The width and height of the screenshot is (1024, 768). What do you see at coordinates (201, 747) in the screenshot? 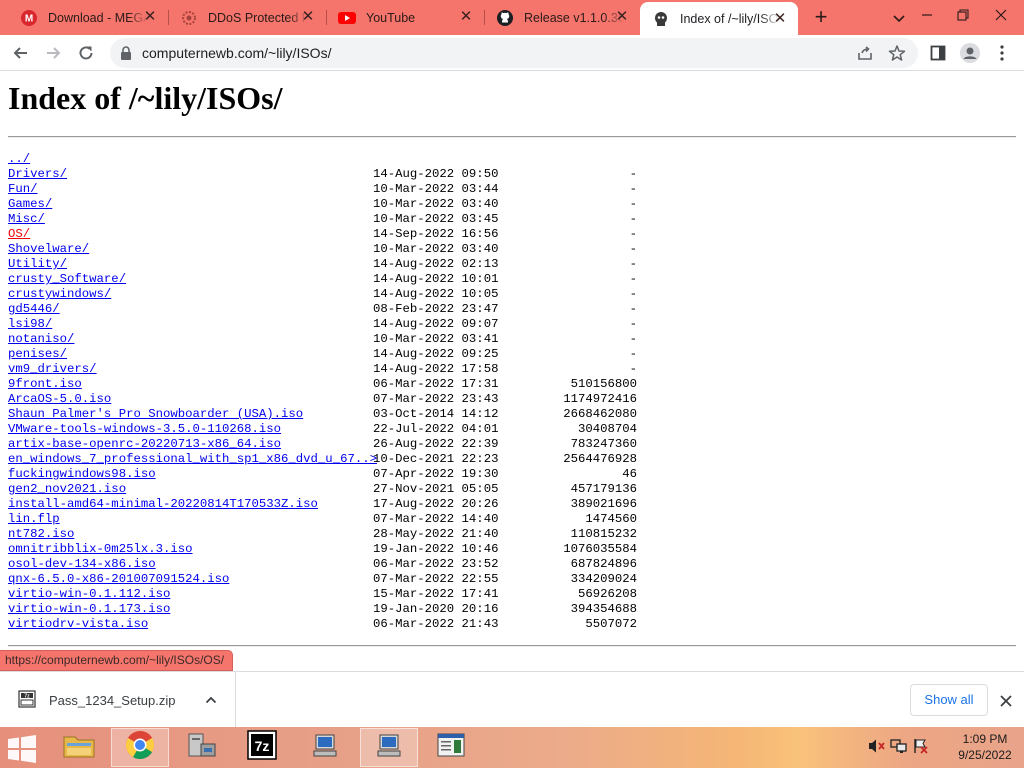
I see `taskbar-computer-tool` at bounding box center [201, 747].